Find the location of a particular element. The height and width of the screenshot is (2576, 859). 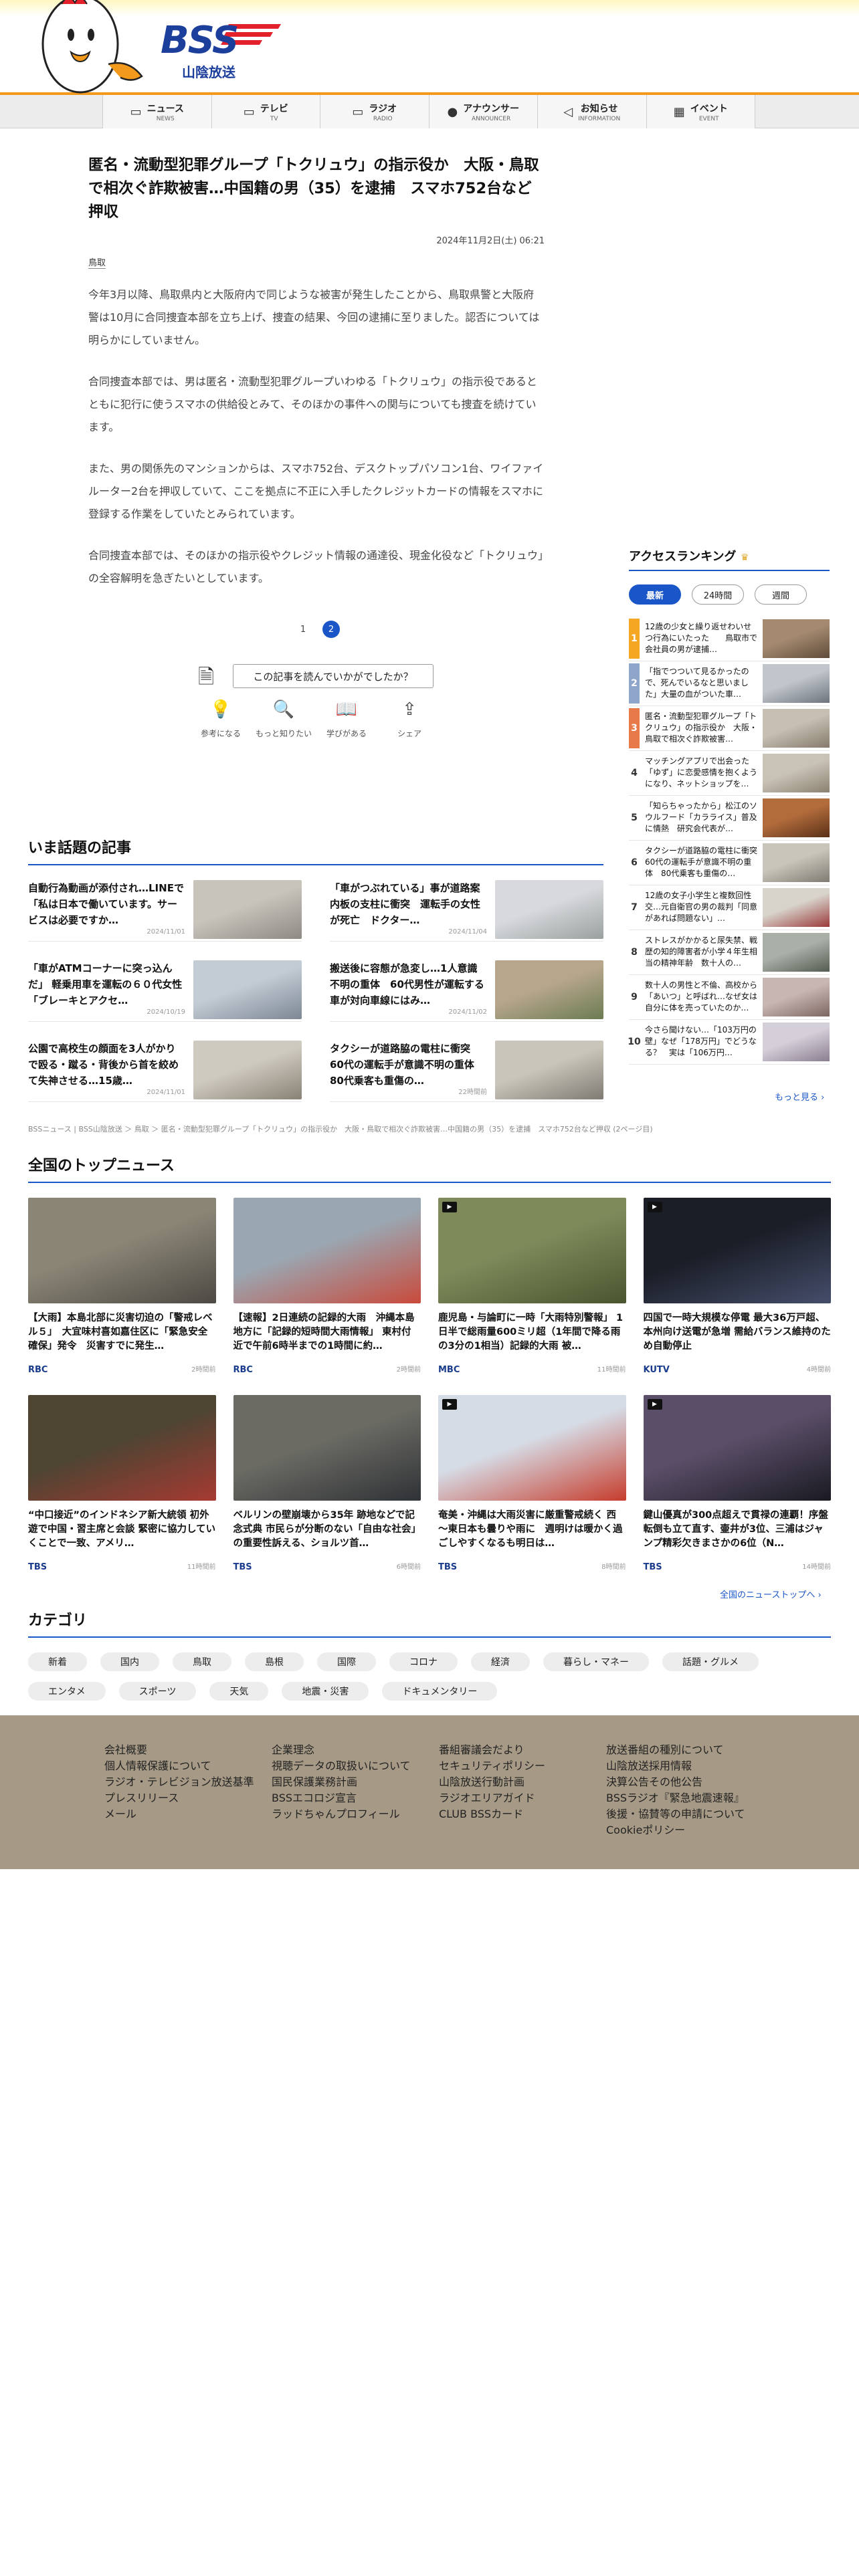

nav-item-announcer: ● アナウンサー ANNOUNCER is located at coordinates (482, 112).